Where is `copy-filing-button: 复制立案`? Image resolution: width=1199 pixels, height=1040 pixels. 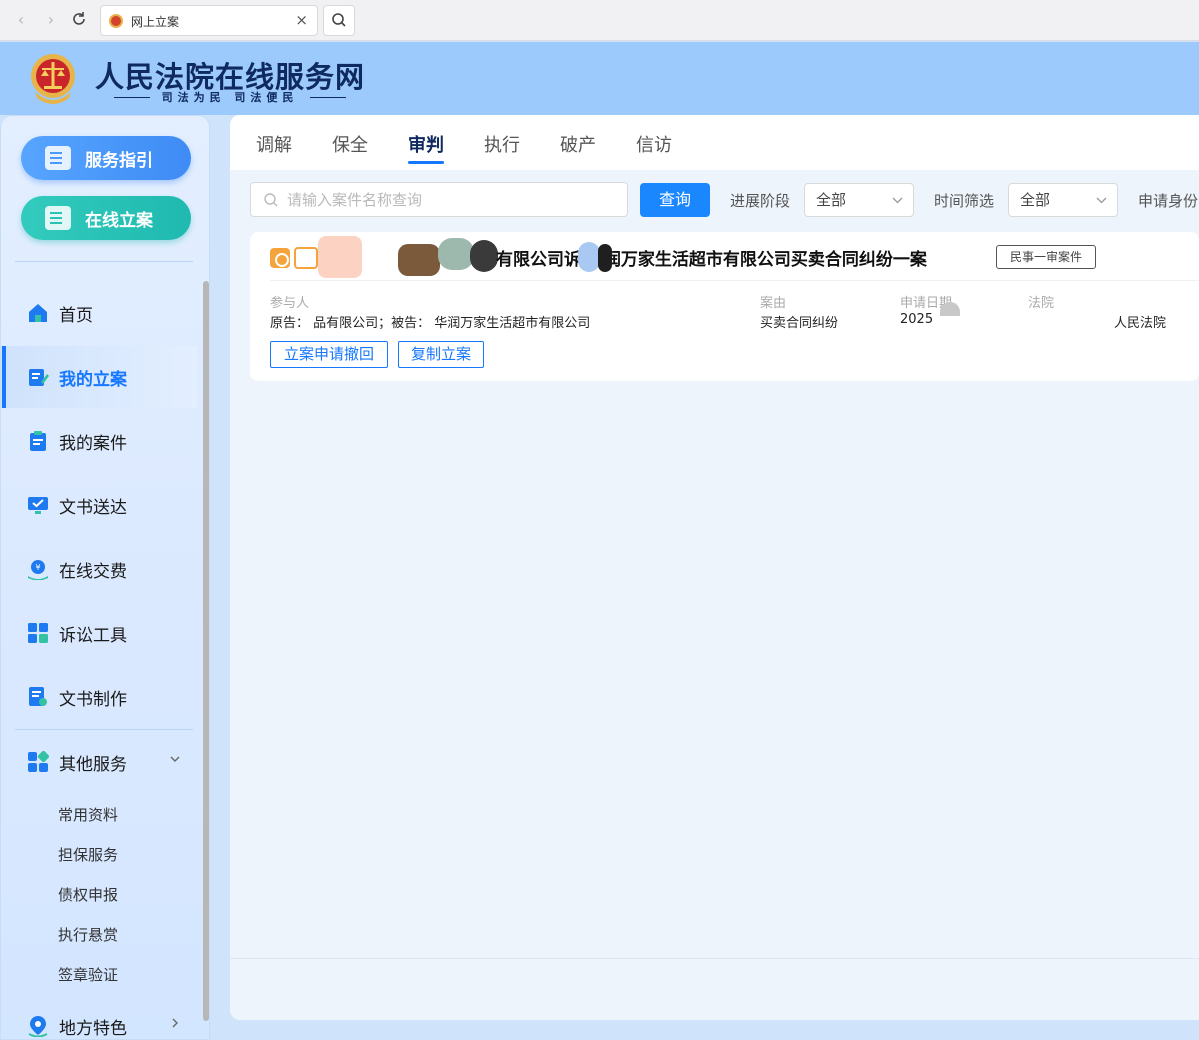
copy-filing-button: 复制立案 is located at coordinates (441, 354).